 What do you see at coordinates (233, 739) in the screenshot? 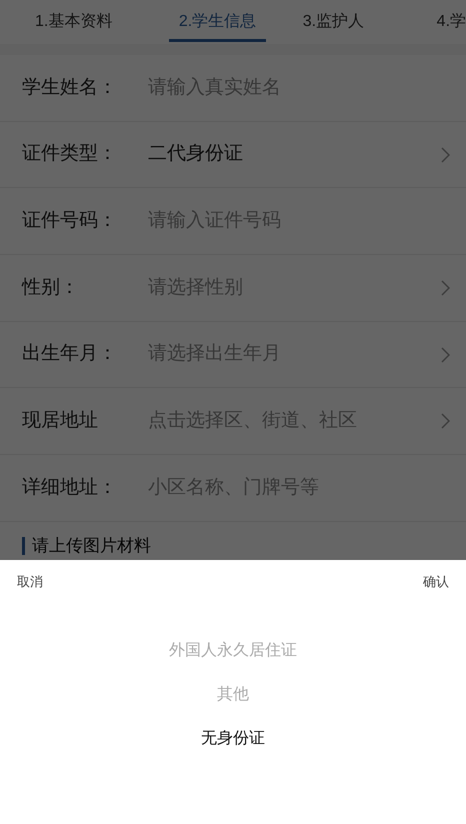
I see `picker-option: 无身份证` at bounding box center [233, 739].